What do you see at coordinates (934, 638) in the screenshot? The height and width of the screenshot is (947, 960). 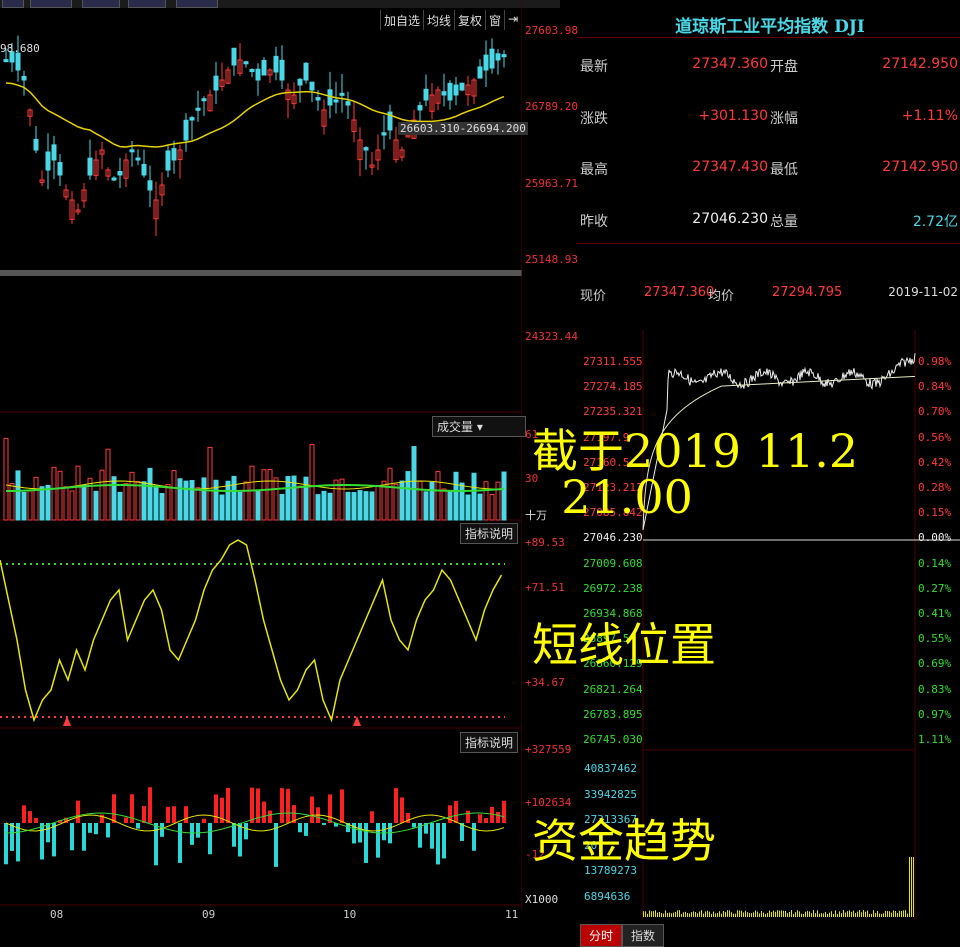 I see `intraday-pct-tick: 0.55%` at bounding box center [934, 638].